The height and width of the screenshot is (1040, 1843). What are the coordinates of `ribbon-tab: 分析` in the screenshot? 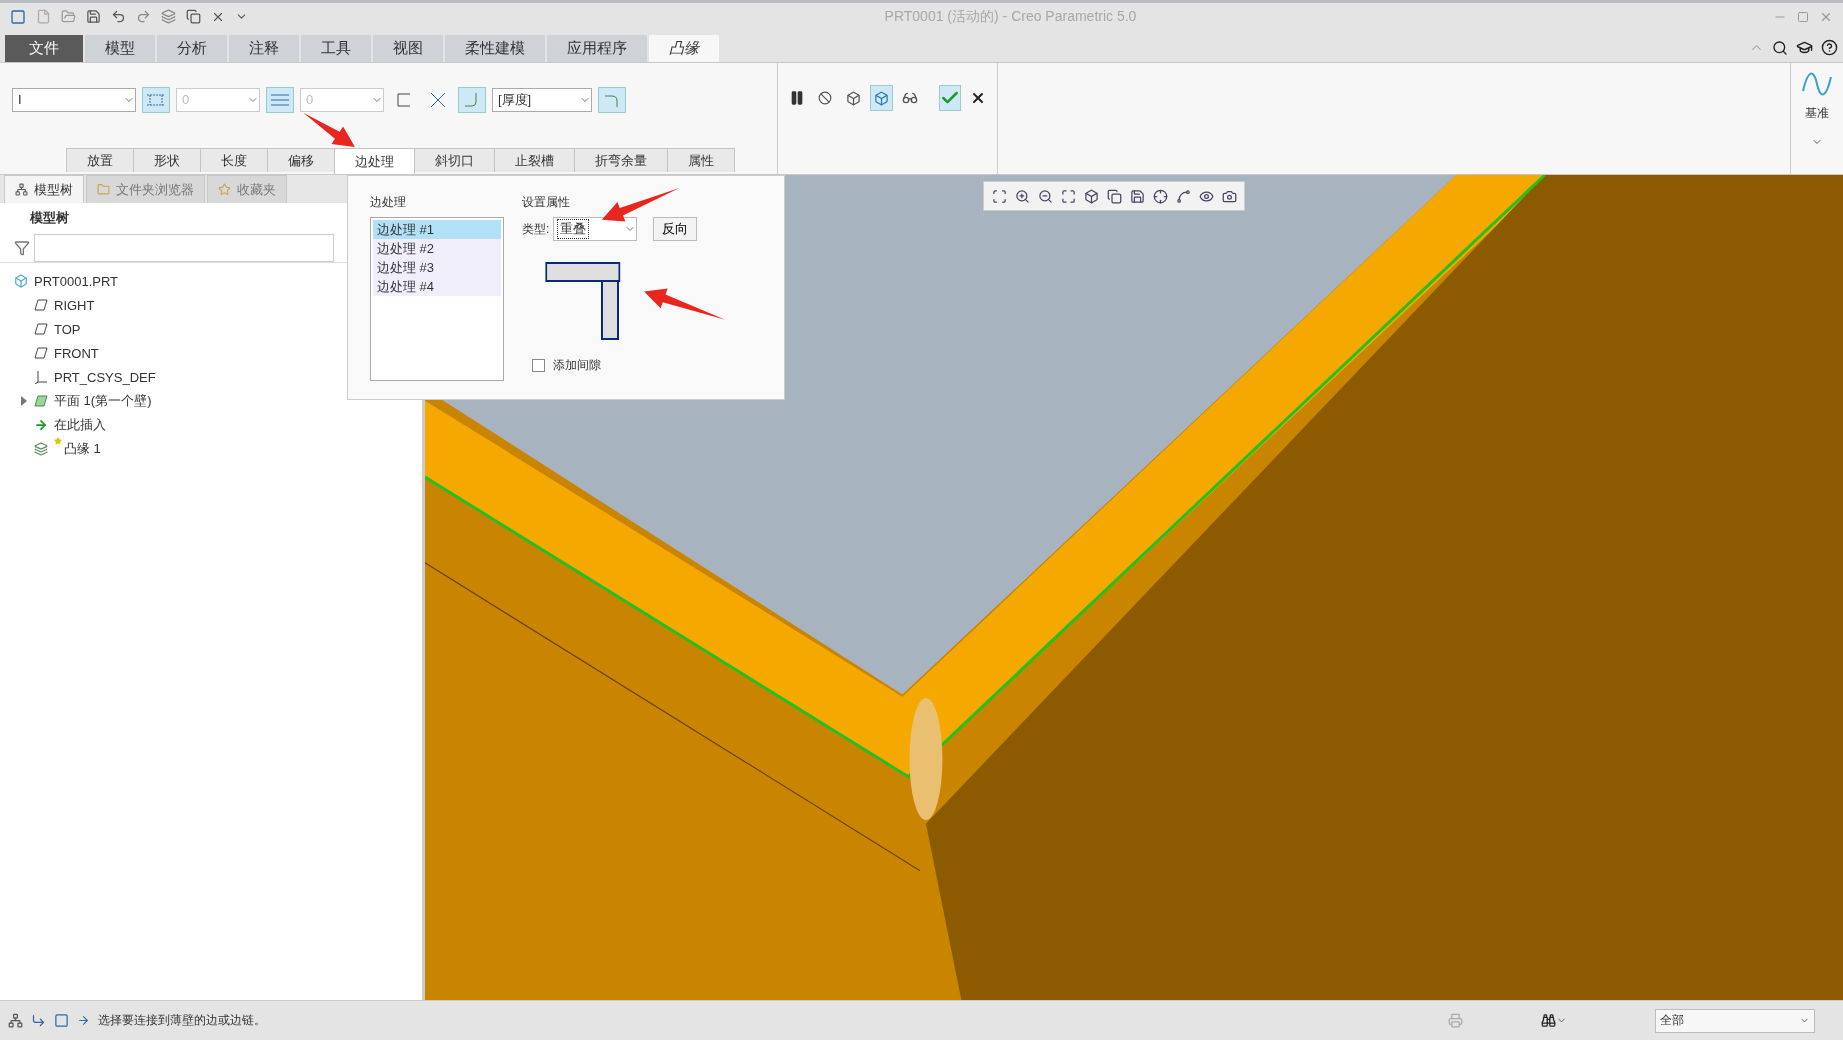 It's located at (192, 48).